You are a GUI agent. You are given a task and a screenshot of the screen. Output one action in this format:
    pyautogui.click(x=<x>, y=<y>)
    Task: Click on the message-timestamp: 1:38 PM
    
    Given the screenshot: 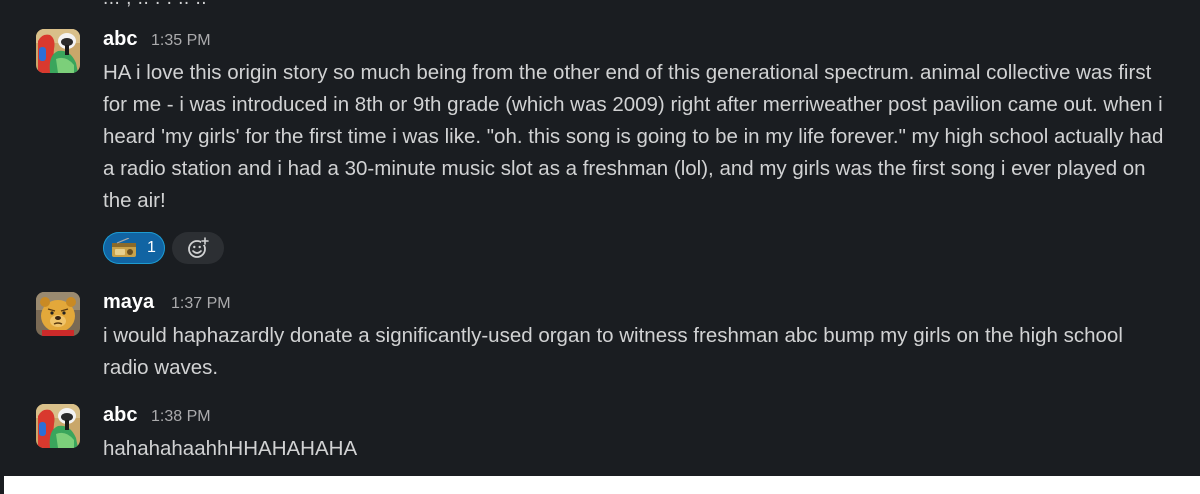 What is the action you would take?
    pyautogui.click(x=181, y=417)
    